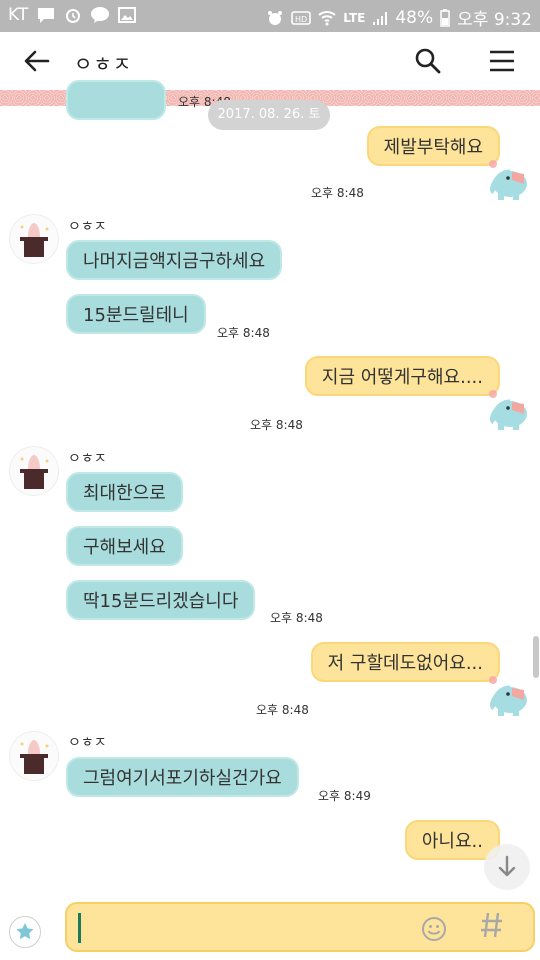  What do you see at coordinates (492, 925) in the screenshot?
I see `hash-icon` at bounding box center [492, 925].